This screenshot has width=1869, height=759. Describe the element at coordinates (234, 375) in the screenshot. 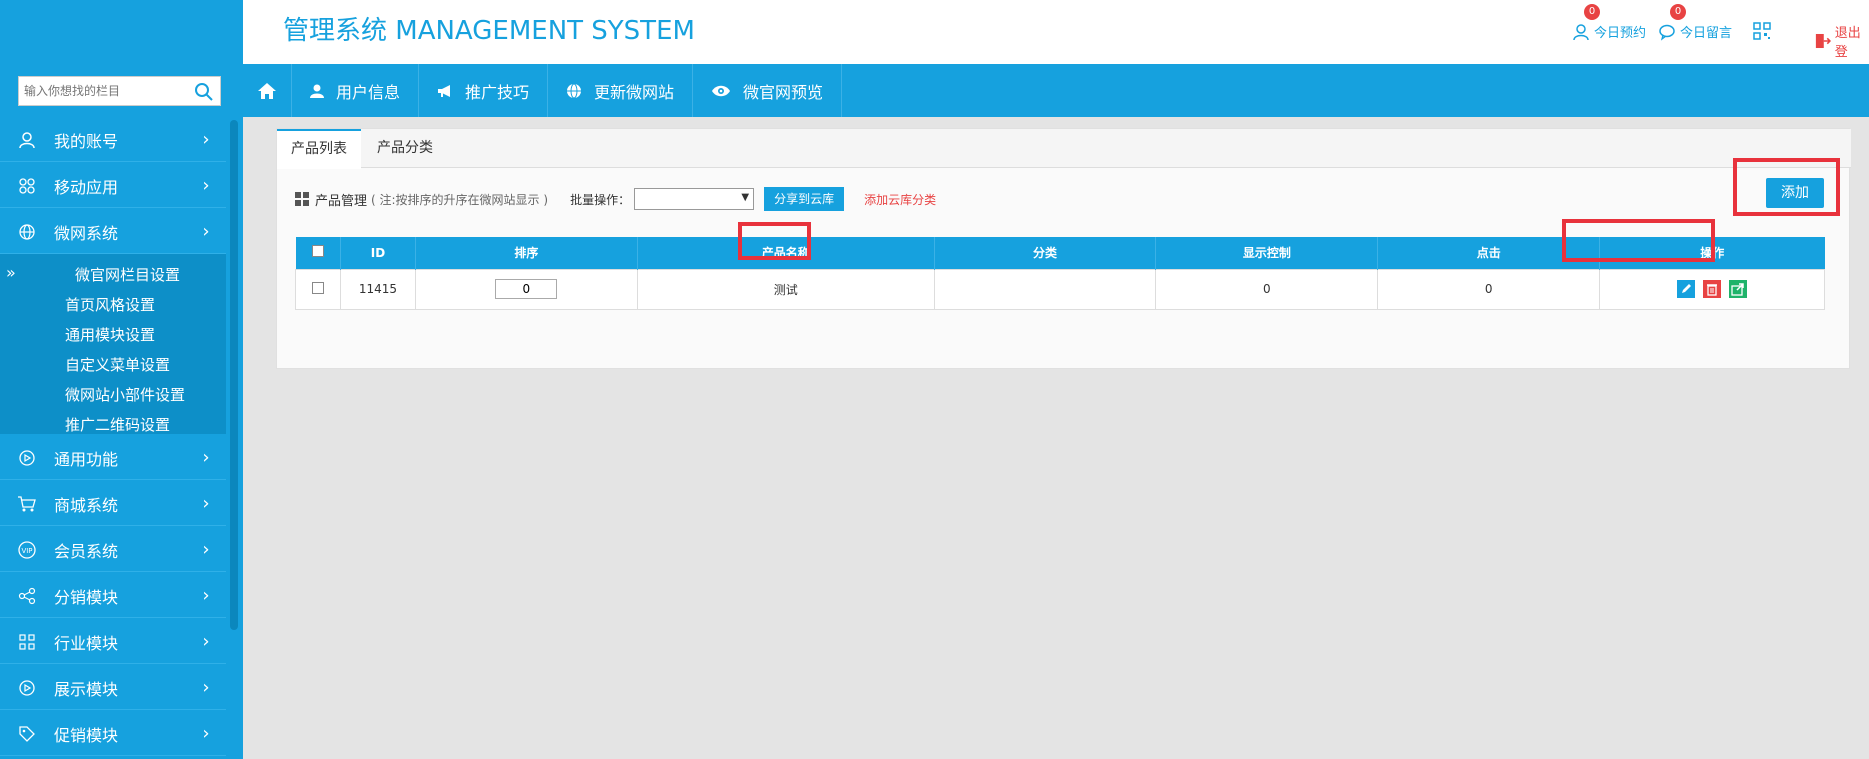

I see `sidebar-scrollbar` at that location.